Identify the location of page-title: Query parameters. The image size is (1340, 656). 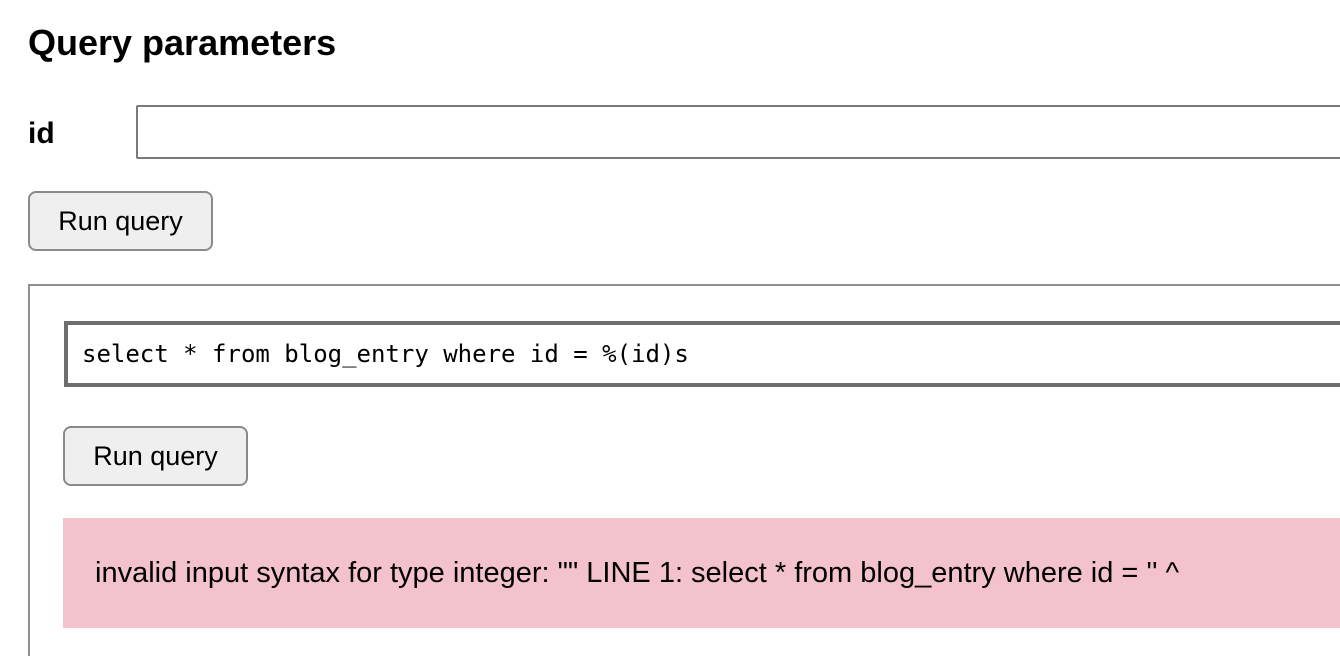
(182, 42).